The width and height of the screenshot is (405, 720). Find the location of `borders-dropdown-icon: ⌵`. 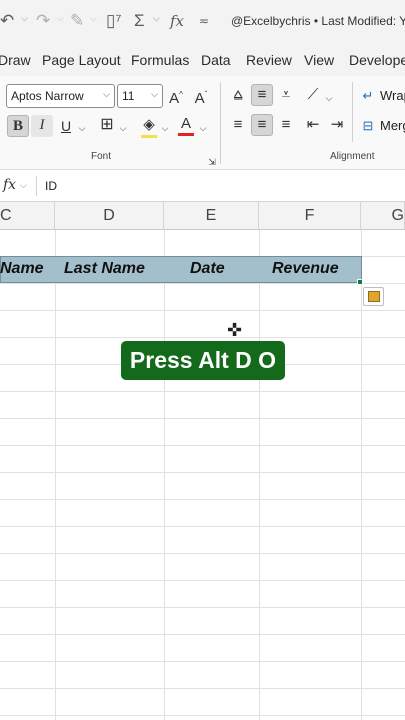

borders-dropdown-icon: ⌵ is located at coordinates (123, 128).